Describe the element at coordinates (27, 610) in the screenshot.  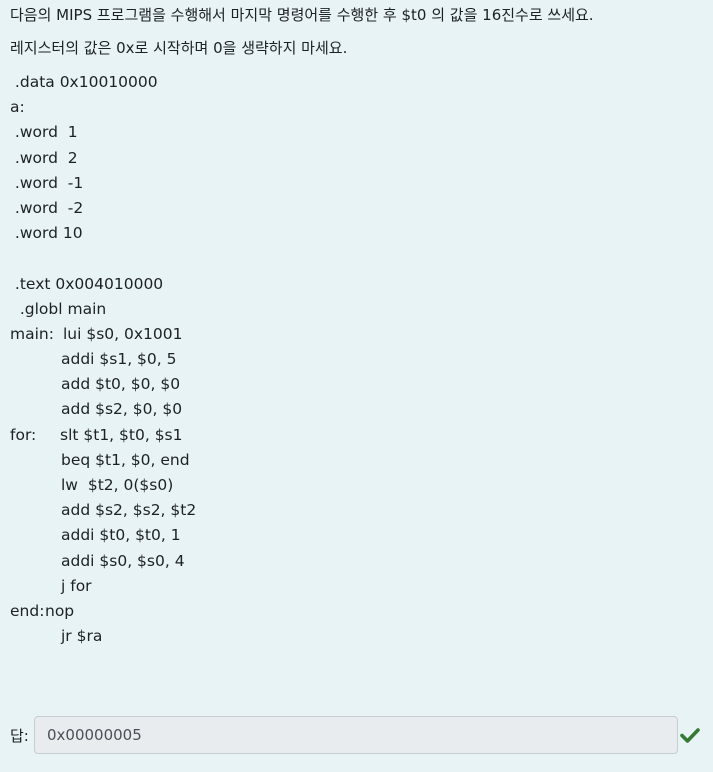
I see `code-label: end:` at that location.